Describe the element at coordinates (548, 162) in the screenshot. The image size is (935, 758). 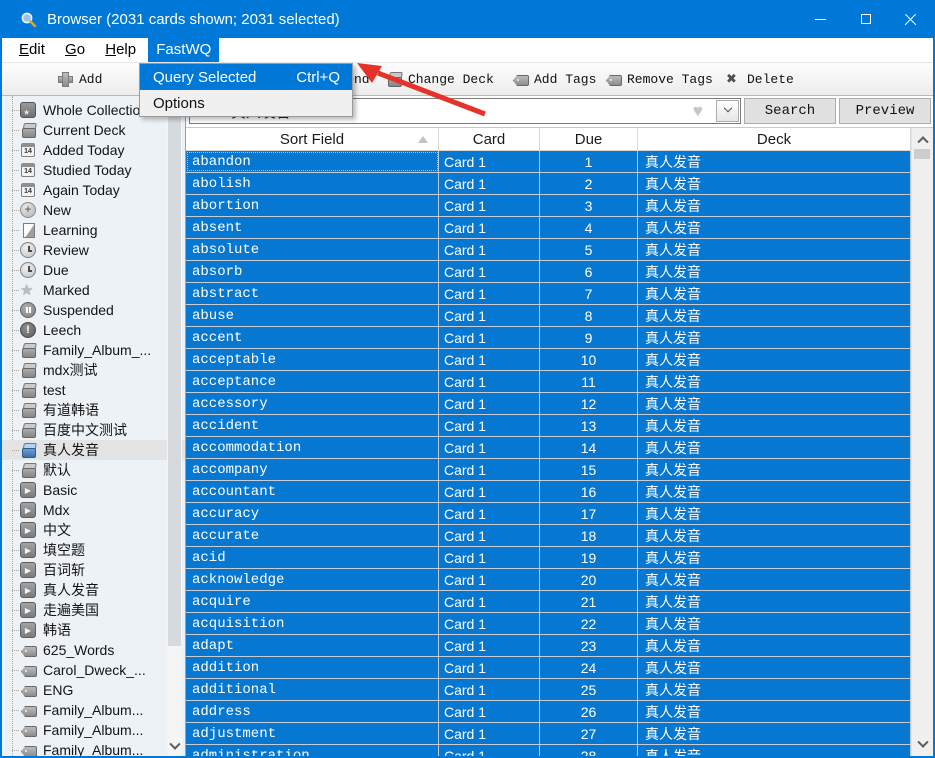
I see `table-row: abandon Card 1 1 真人发音` at that location.